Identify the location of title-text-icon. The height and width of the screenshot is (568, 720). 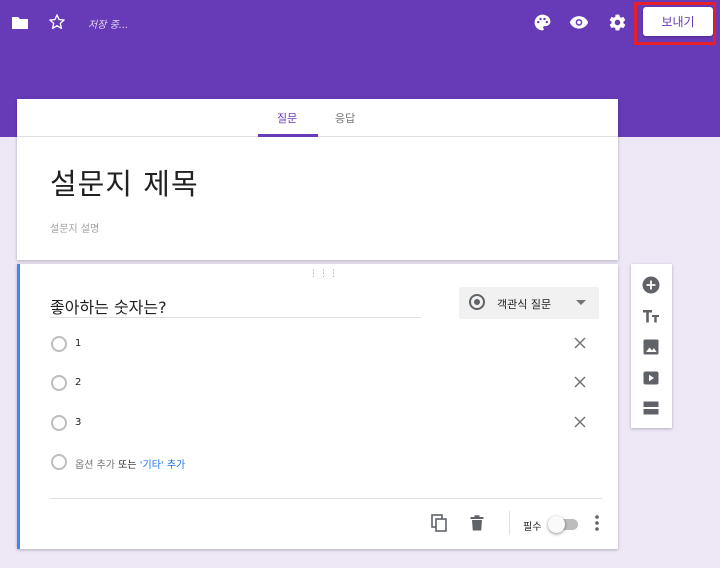
(651, 316).